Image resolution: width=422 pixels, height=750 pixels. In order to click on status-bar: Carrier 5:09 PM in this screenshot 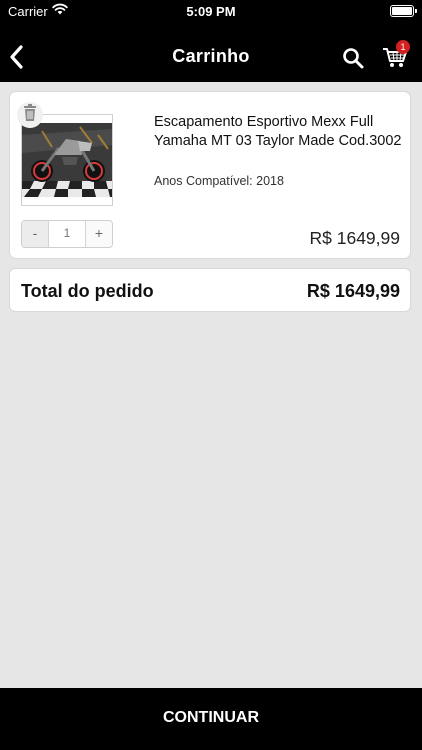, I will do `click(211, 12)`.